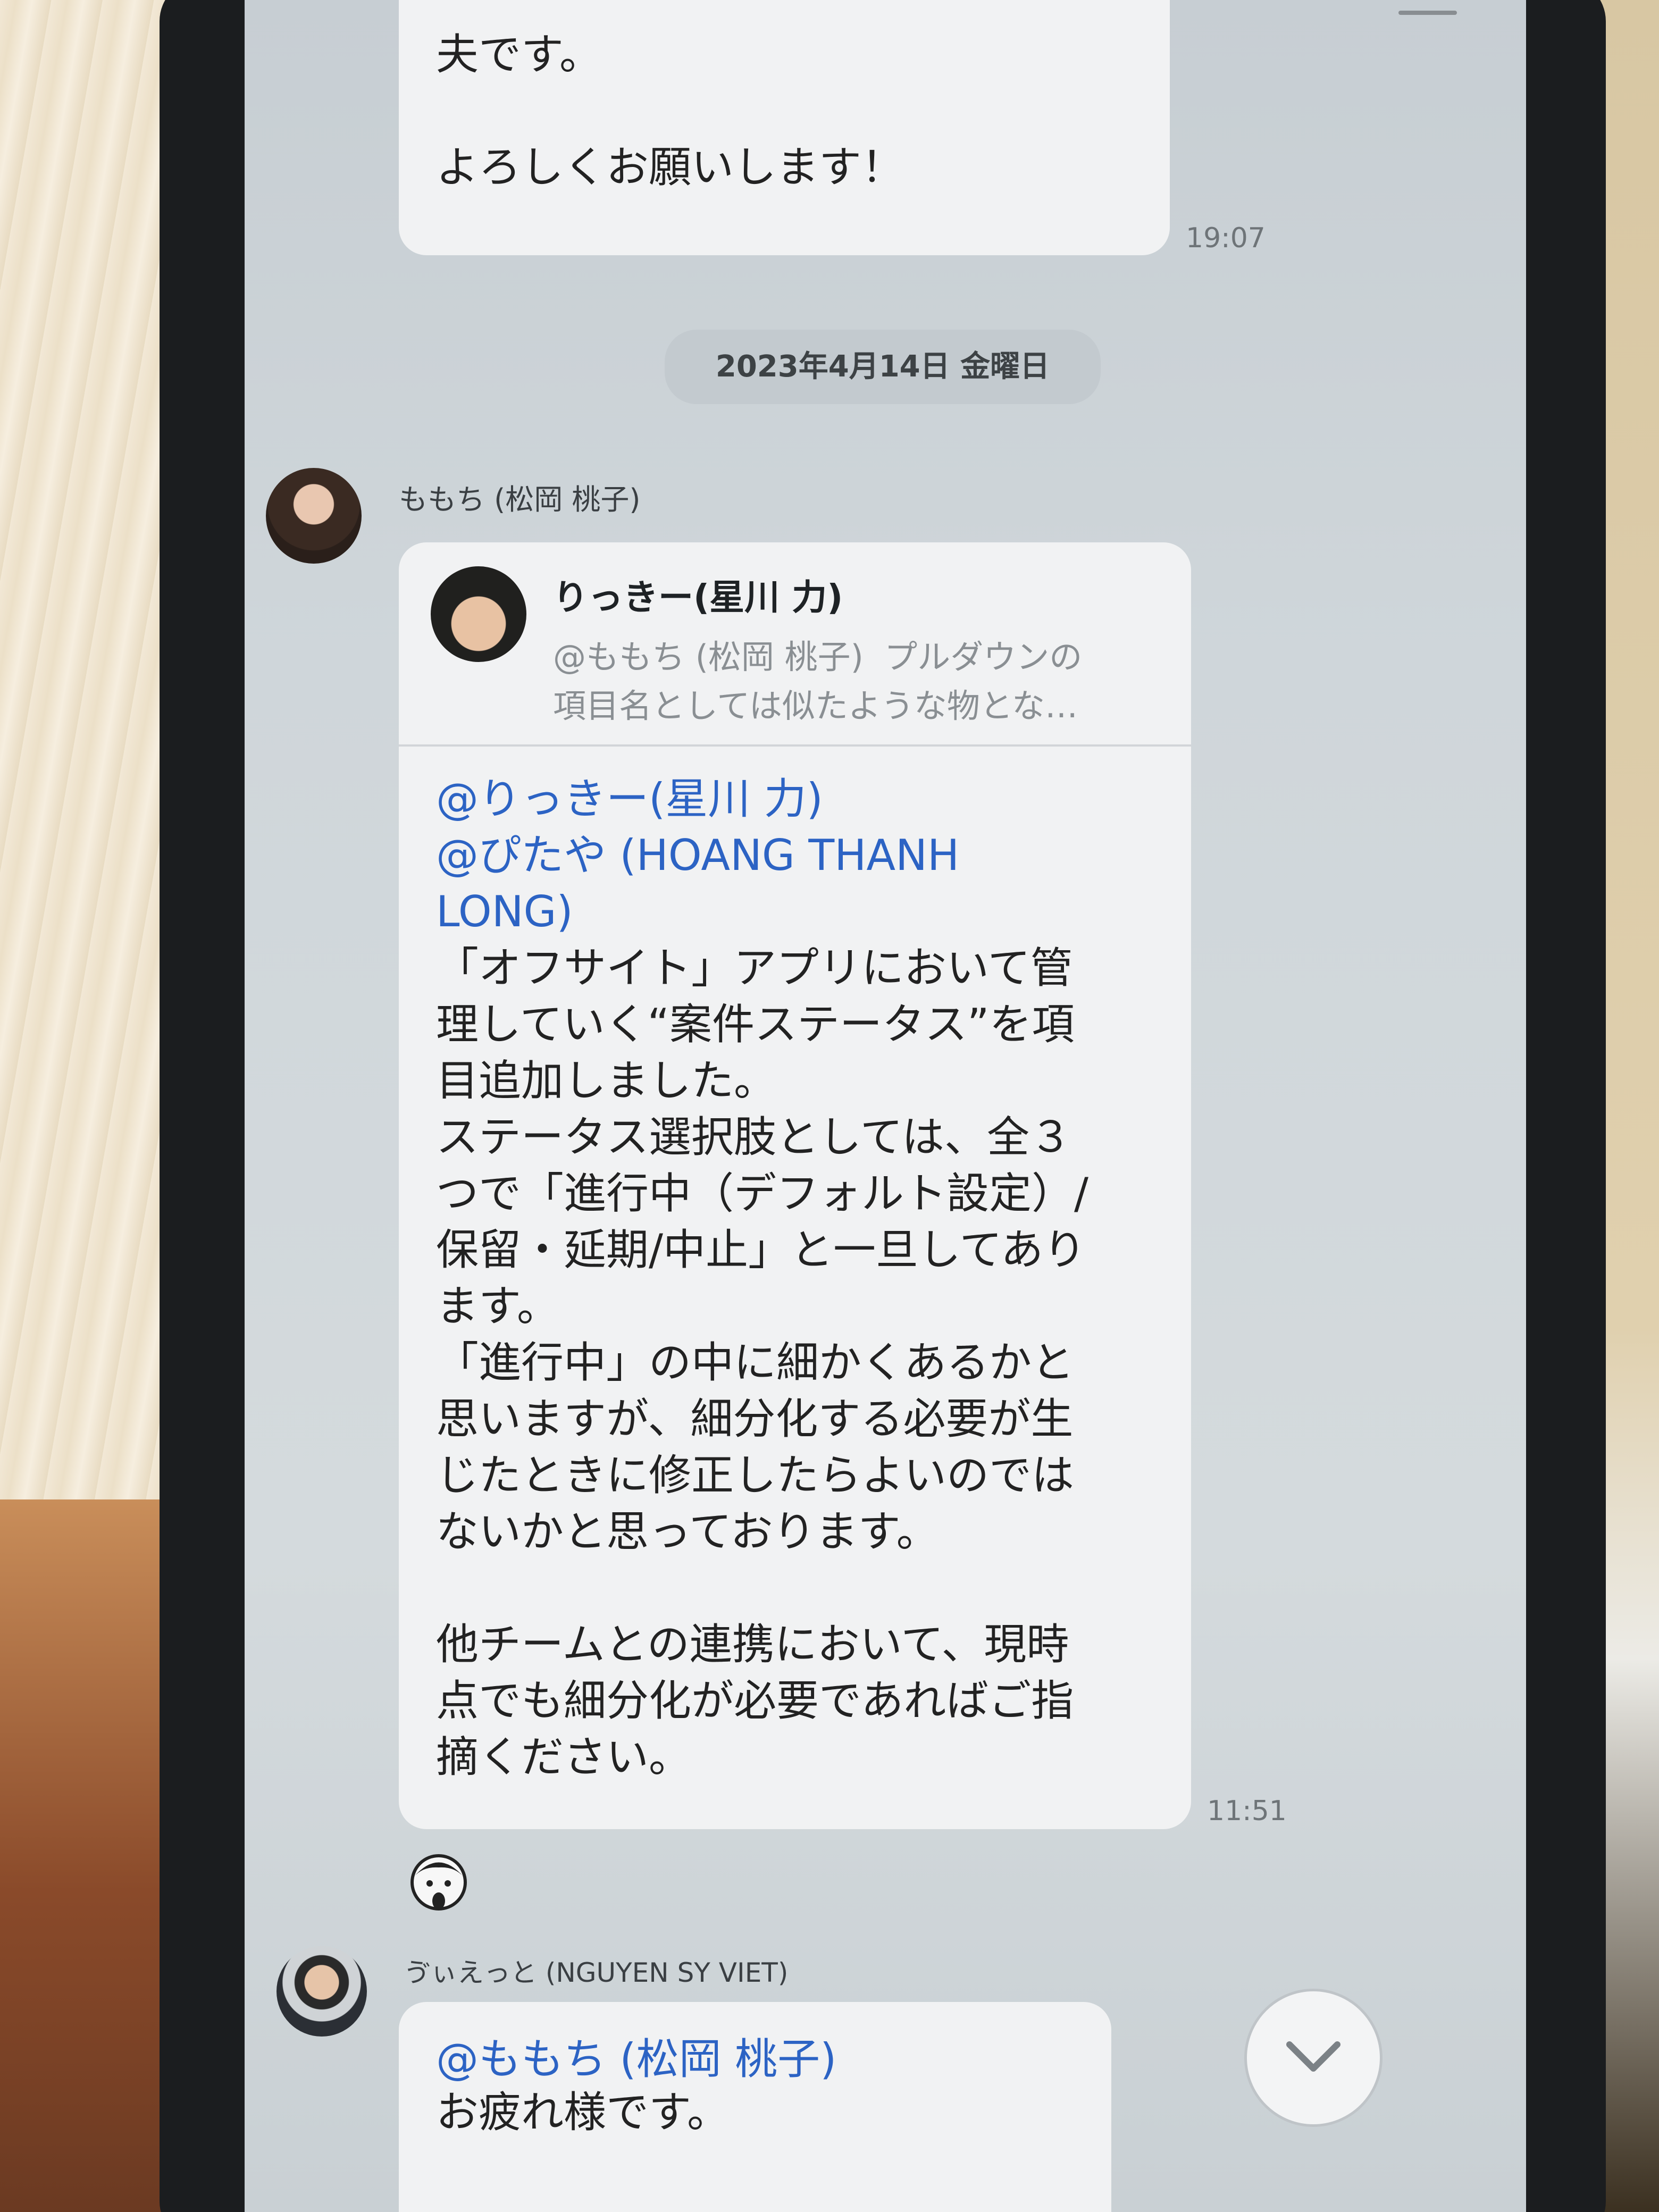 This screenshot has width=1659, height=2212. I want to click on message-bubble: @ももち (松岡 桃子) お疲れ様です。, so click(755, 2107).